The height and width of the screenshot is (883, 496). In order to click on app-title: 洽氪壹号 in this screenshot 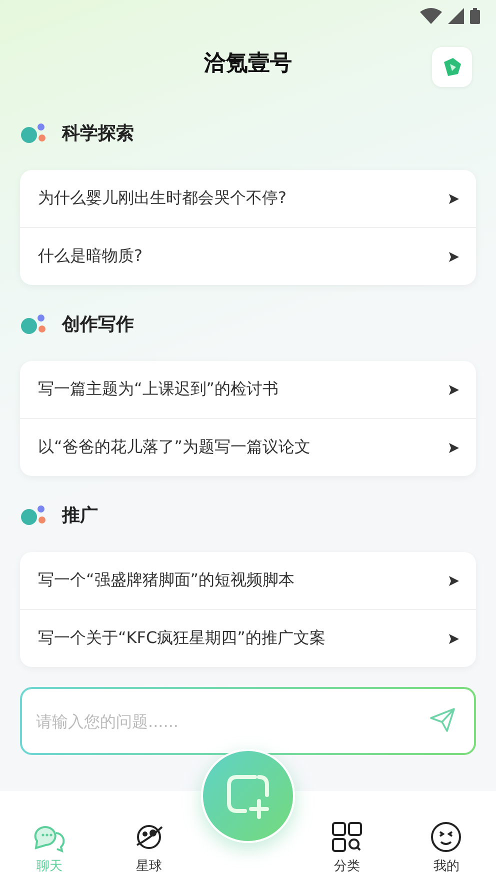, I will do `click(248, 64)`.